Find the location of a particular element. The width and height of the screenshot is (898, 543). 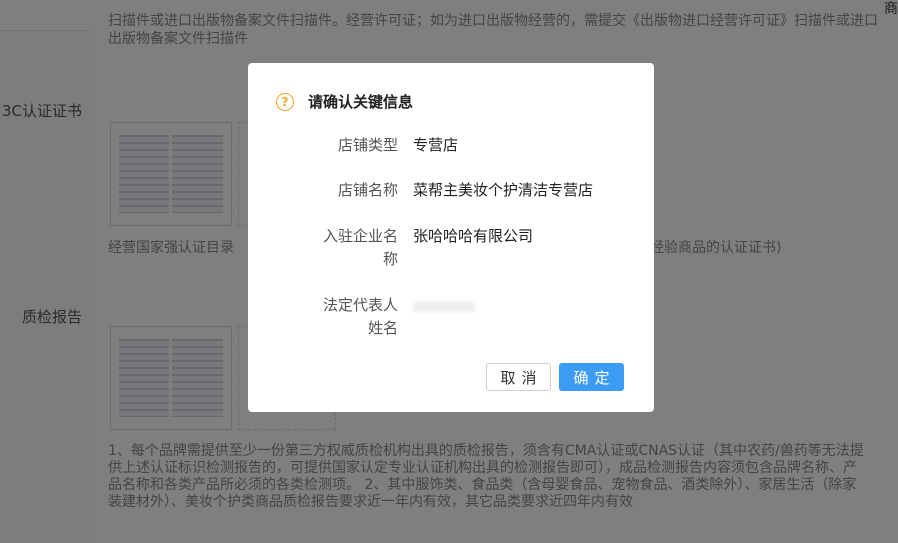

legal-rep-value-redacted is located at coordinates (444, 307).